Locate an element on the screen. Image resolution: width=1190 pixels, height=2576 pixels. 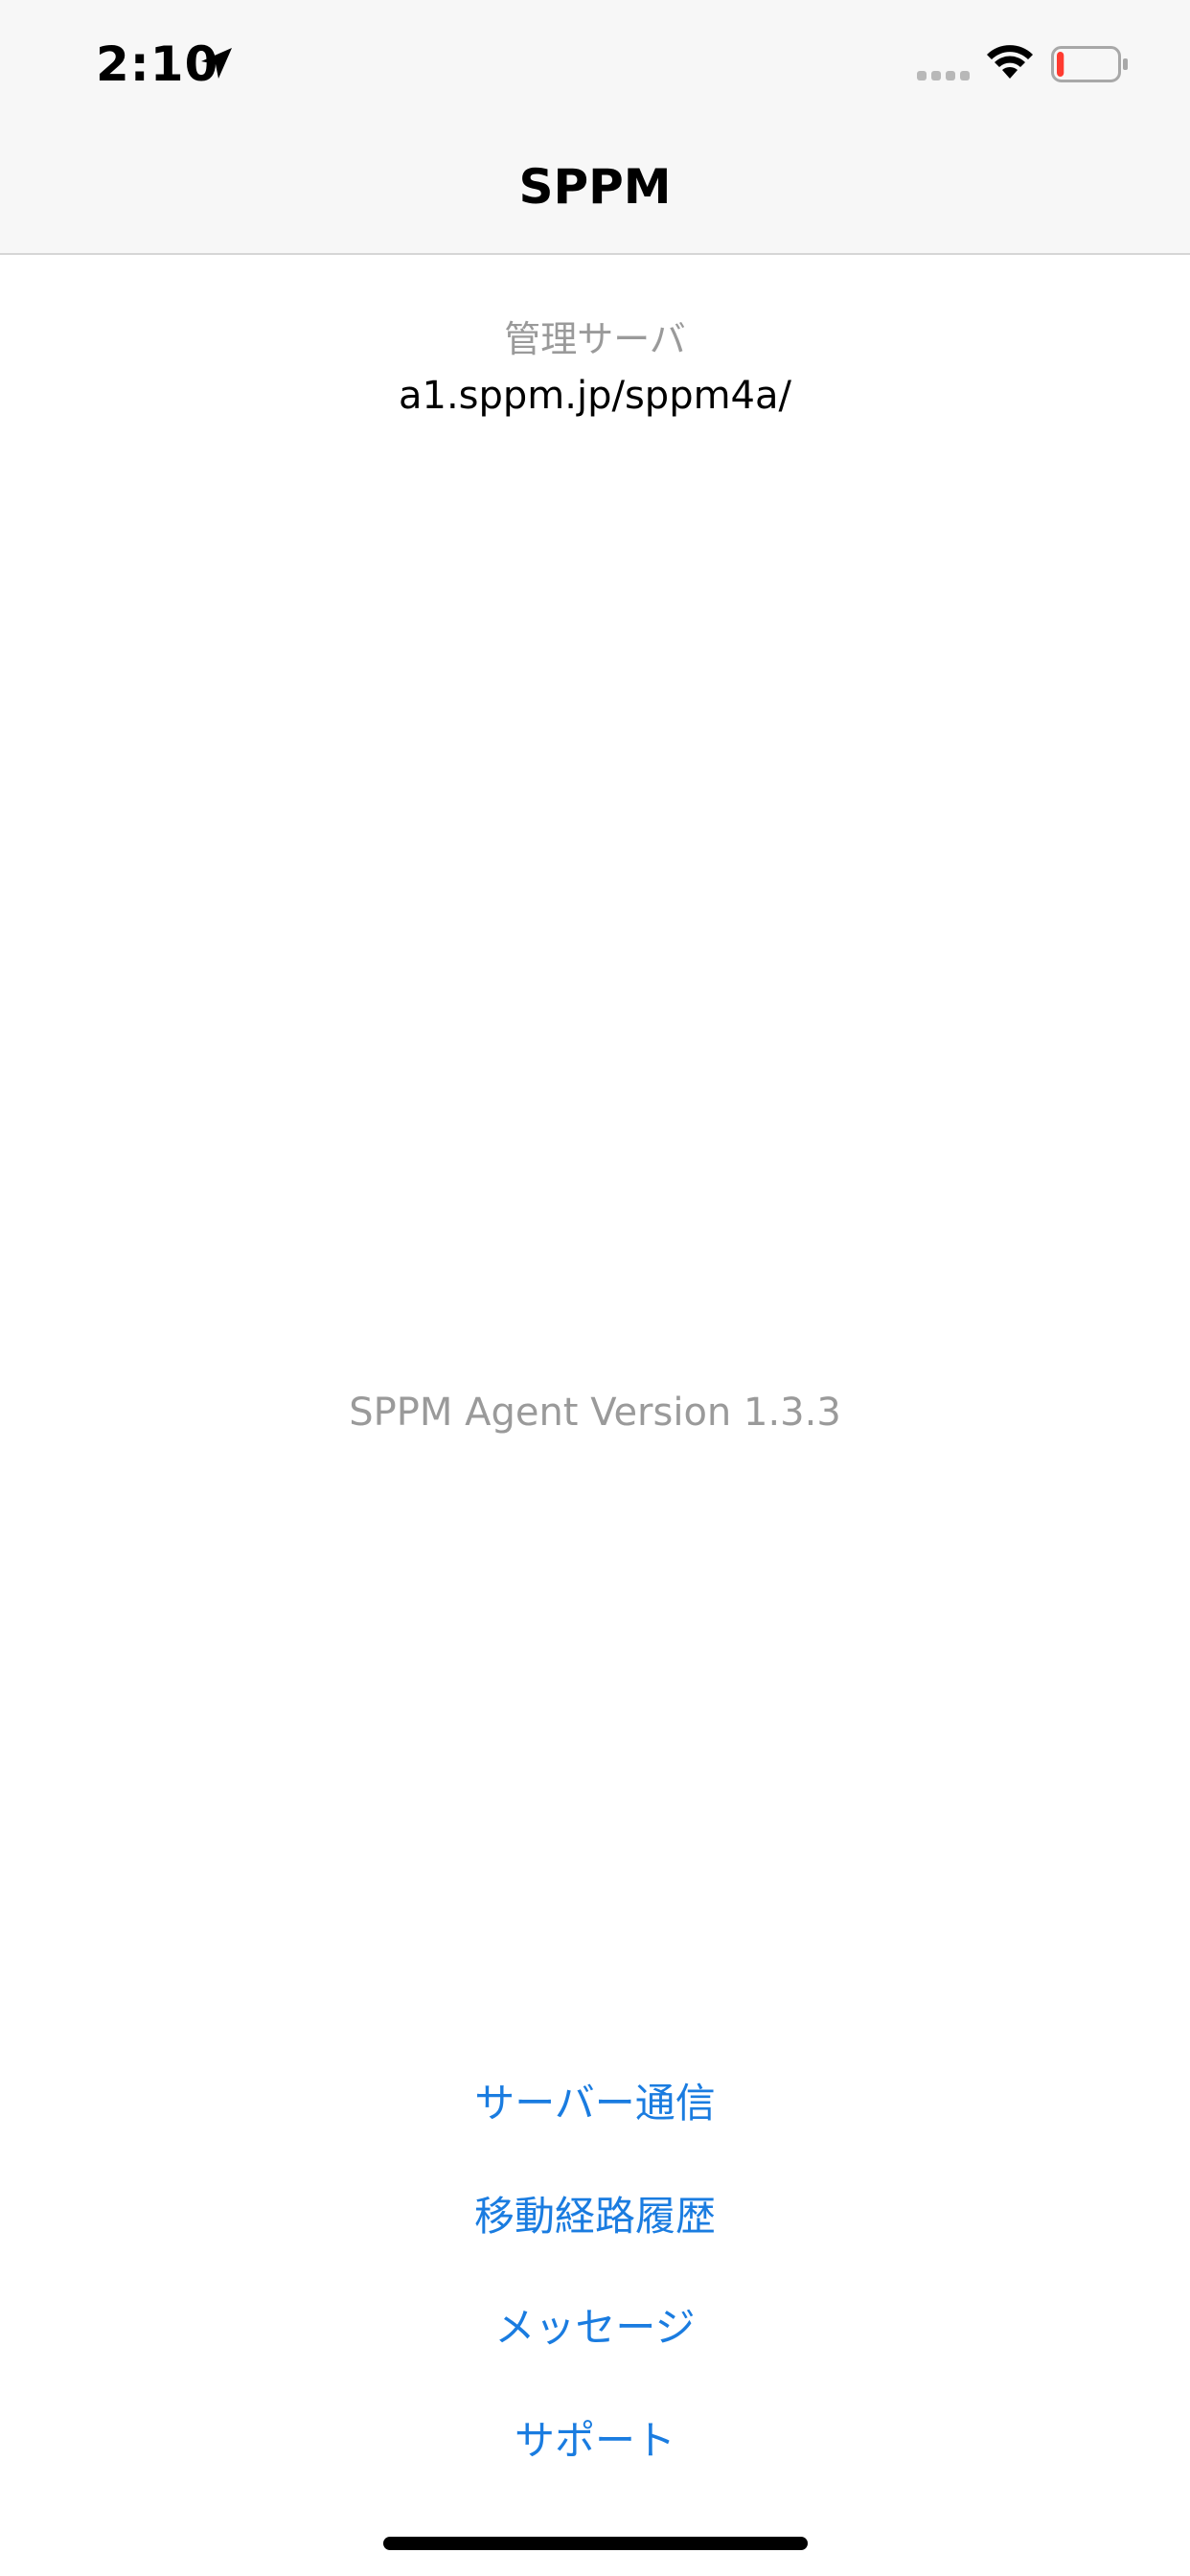
server-communication-link: サーバー通信 is located at coordinates (595, 2100).